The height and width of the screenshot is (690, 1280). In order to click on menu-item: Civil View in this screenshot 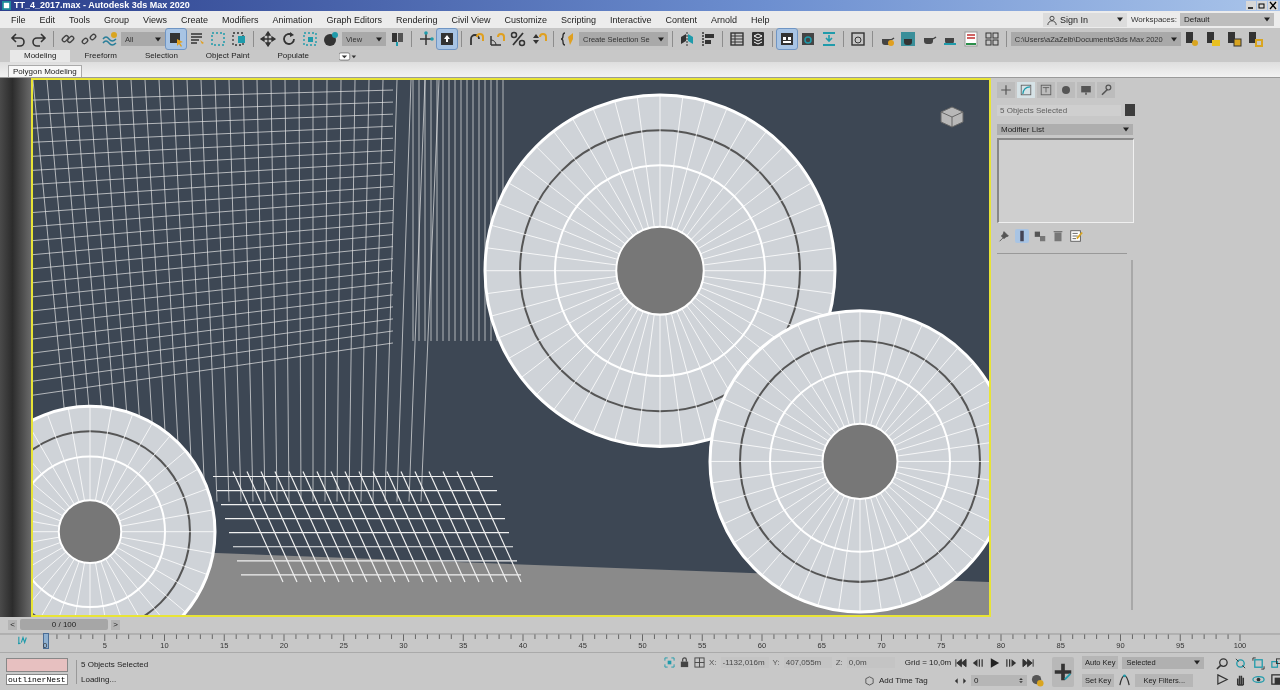, I will do `click(471, 19)`.